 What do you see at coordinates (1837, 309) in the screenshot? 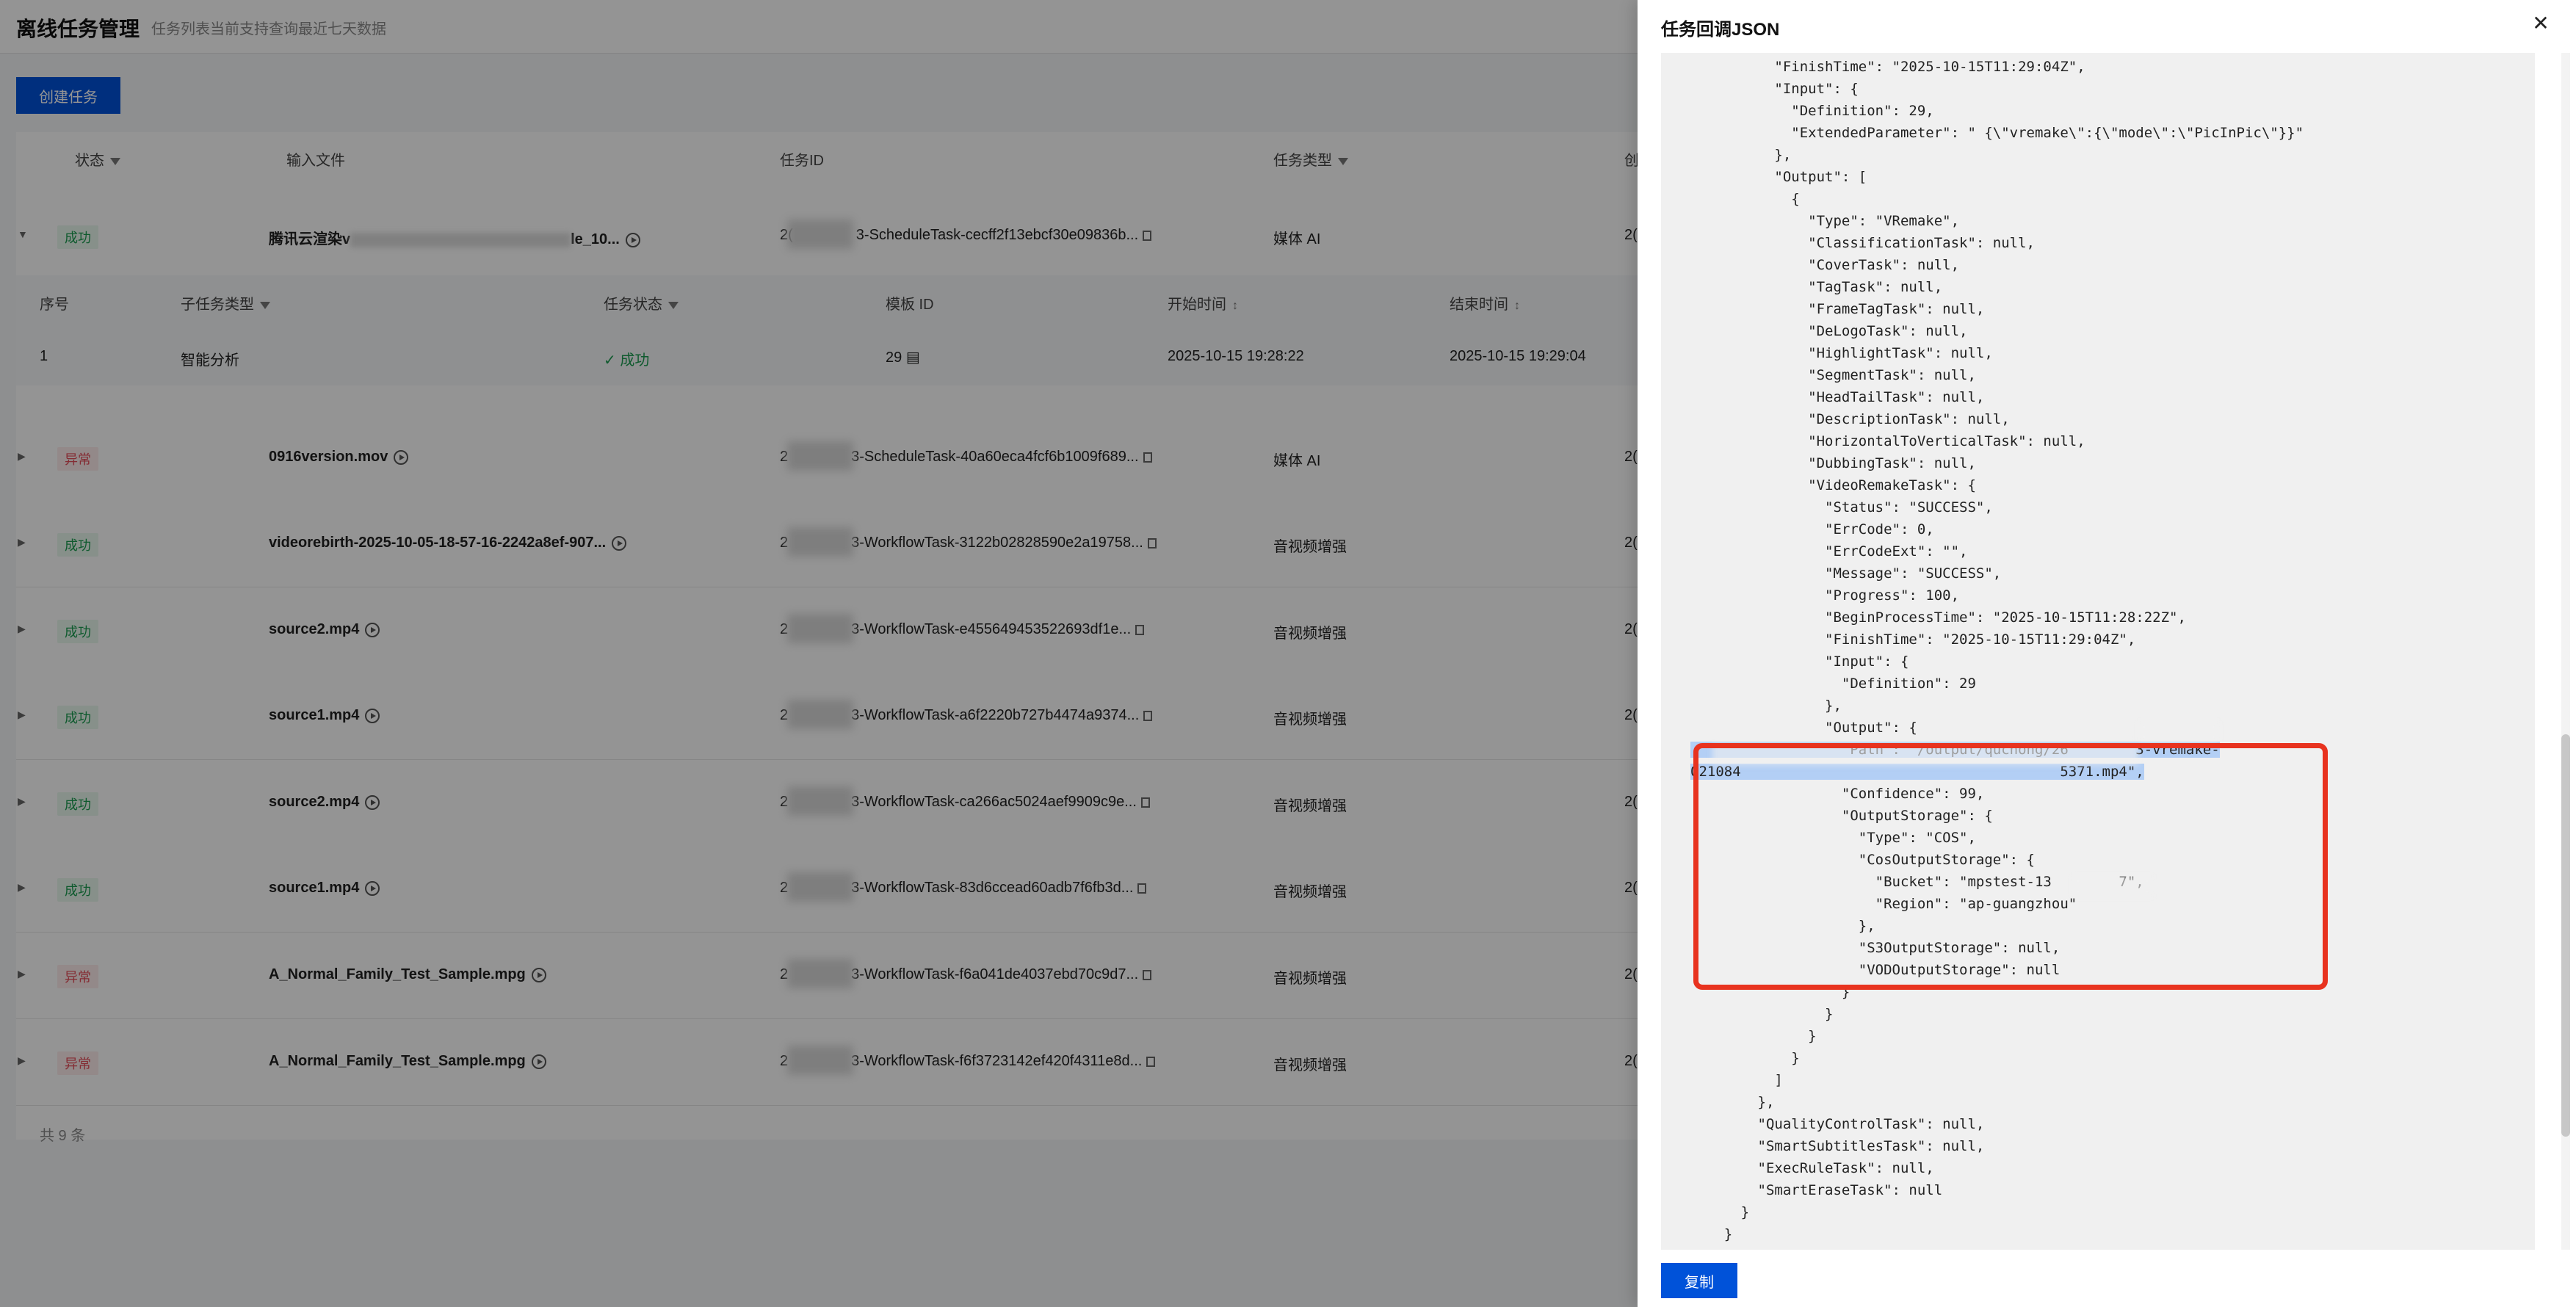
I see `code-line: "FrameTagTask": null,` at bounding box center [1837, 309].